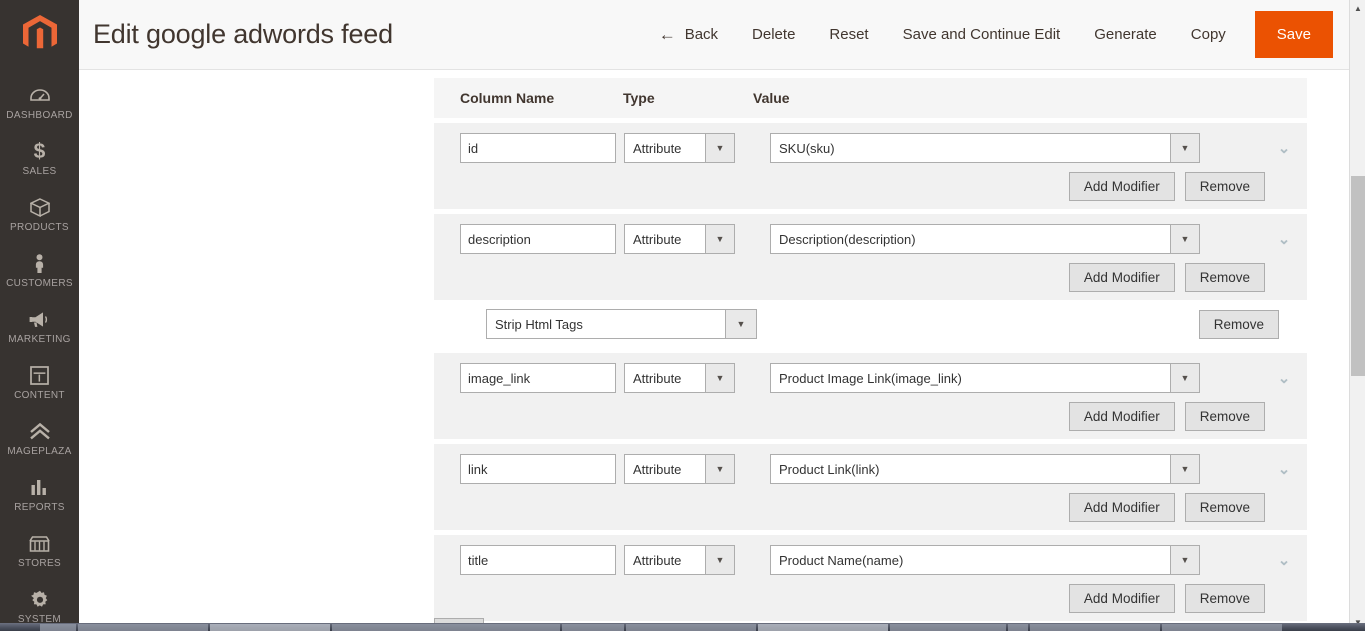 The height and width of the screenshot is (631, 1365). What do you see at coordinates (985, 148) in the screenshot?
I see `value-select: SKU(sku) ▼` at bounding box center [985, 148].